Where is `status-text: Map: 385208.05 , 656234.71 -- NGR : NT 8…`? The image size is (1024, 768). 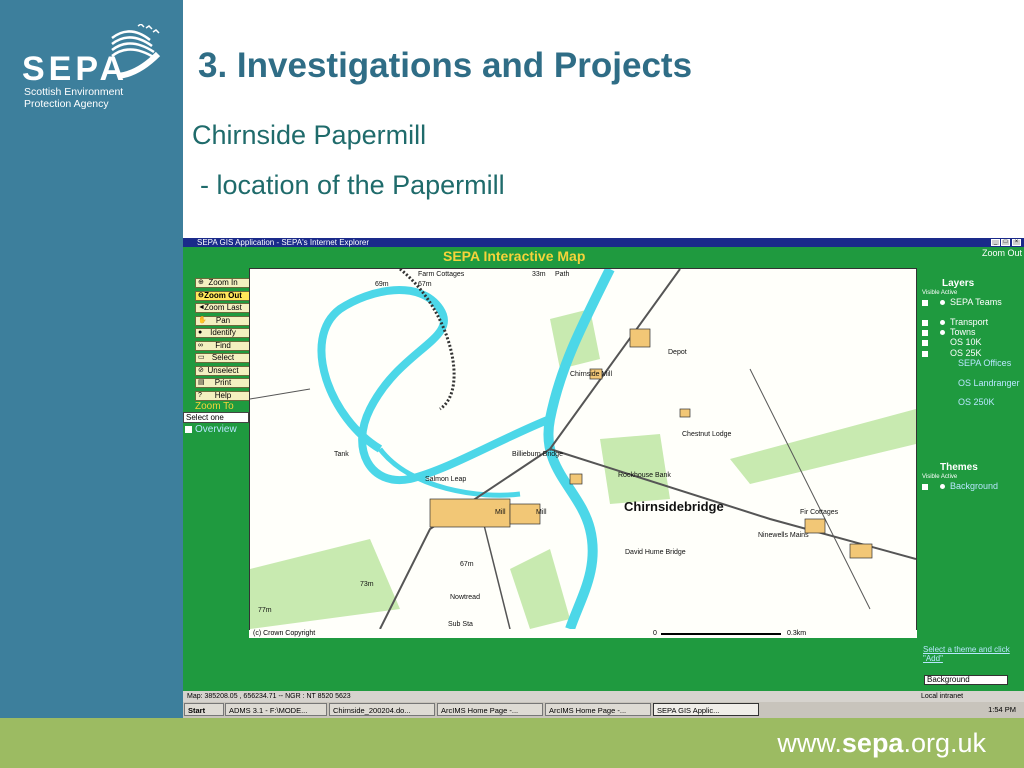 status-text: Map: 385208.05 , 656234.71 -- NGR : NT 8… is located at coordinates (269, 696).